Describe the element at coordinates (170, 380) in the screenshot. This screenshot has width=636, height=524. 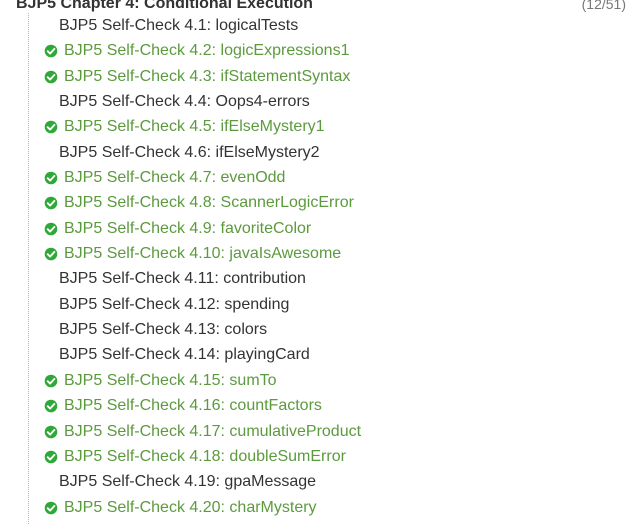
I see `problem-link: BJP5 Self-Check 4.15: sumTo` at that location.